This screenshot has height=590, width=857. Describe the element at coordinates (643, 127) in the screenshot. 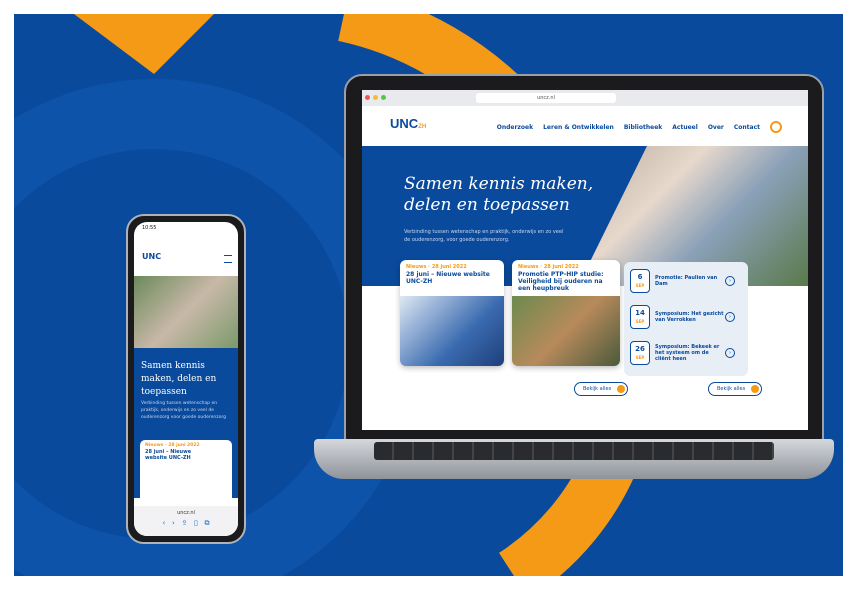

I see `nav-item-bibliotheek: Bibliotheek` at that location.